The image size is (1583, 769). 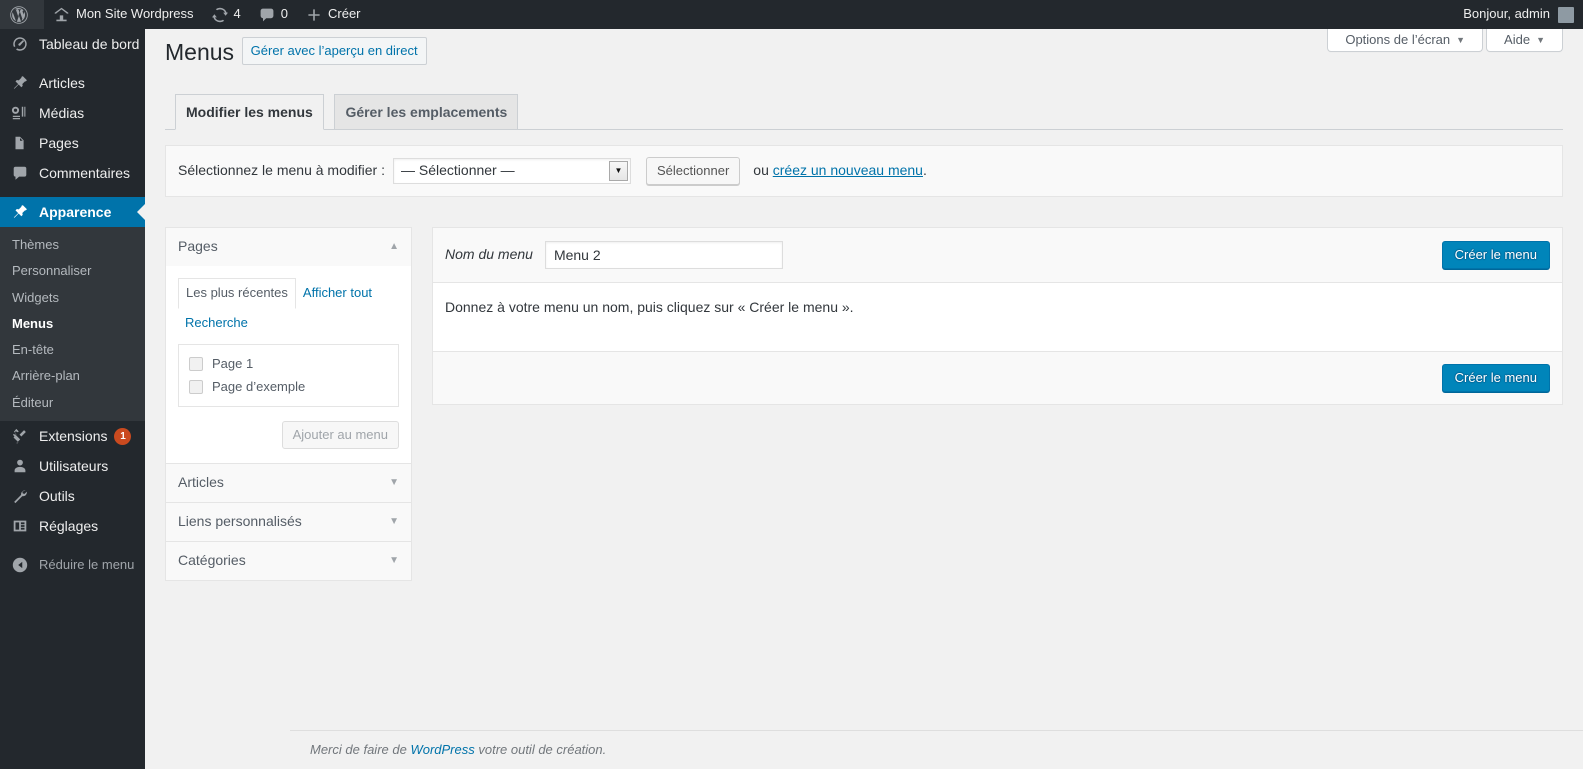 What do you see at coordinates (219, 15) in the screenshot?
I see `updates-icon` at bounding box center [219, 15].